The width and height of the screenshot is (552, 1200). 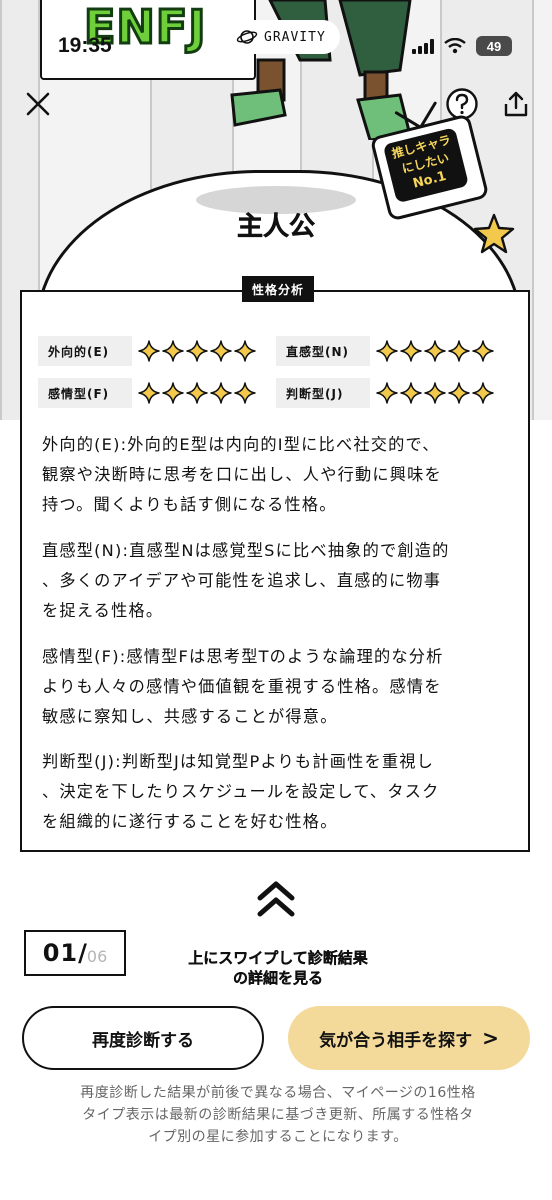 I want to click on trait-label: 感情型(F), so click(x=85, y=393).